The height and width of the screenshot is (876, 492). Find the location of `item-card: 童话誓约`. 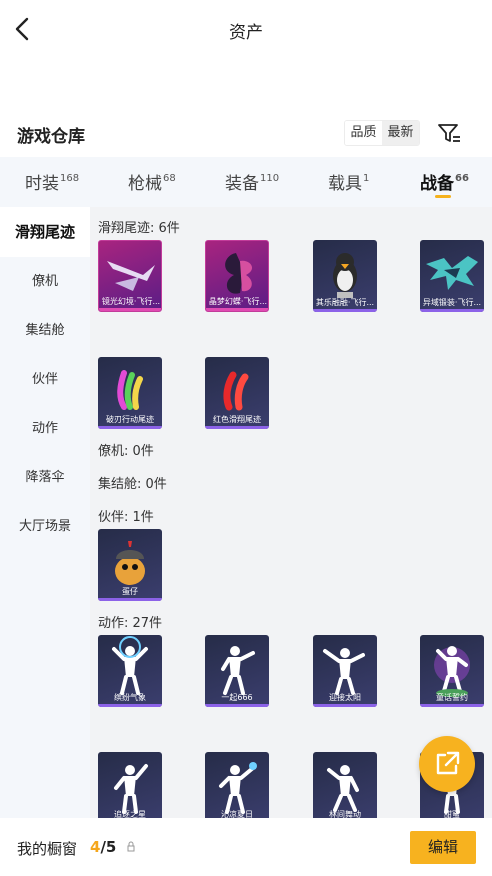

item-card: 童话誓约 is located at coordinates (452, 671).